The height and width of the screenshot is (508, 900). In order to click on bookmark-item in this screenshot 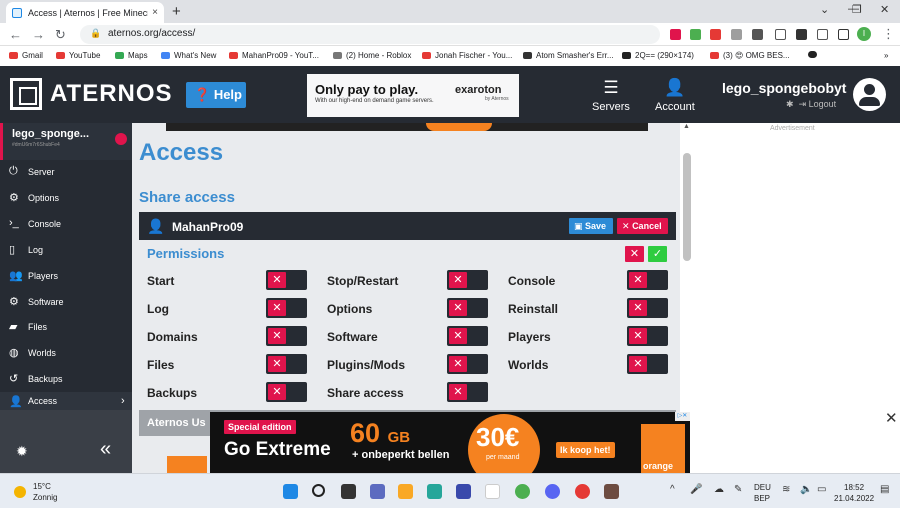, I will do `click(814, 54)`.